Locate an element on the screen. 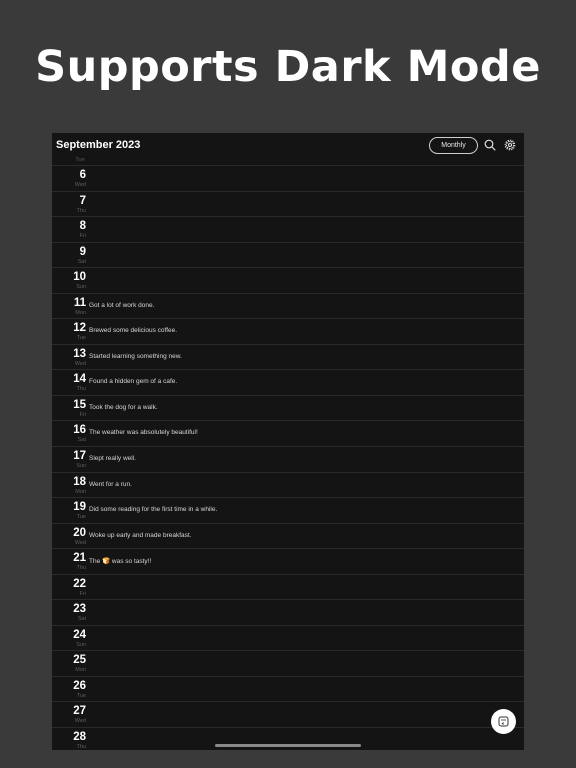 The image size is (576, 768). day-number: 10 is located at coordinates (79, 277).